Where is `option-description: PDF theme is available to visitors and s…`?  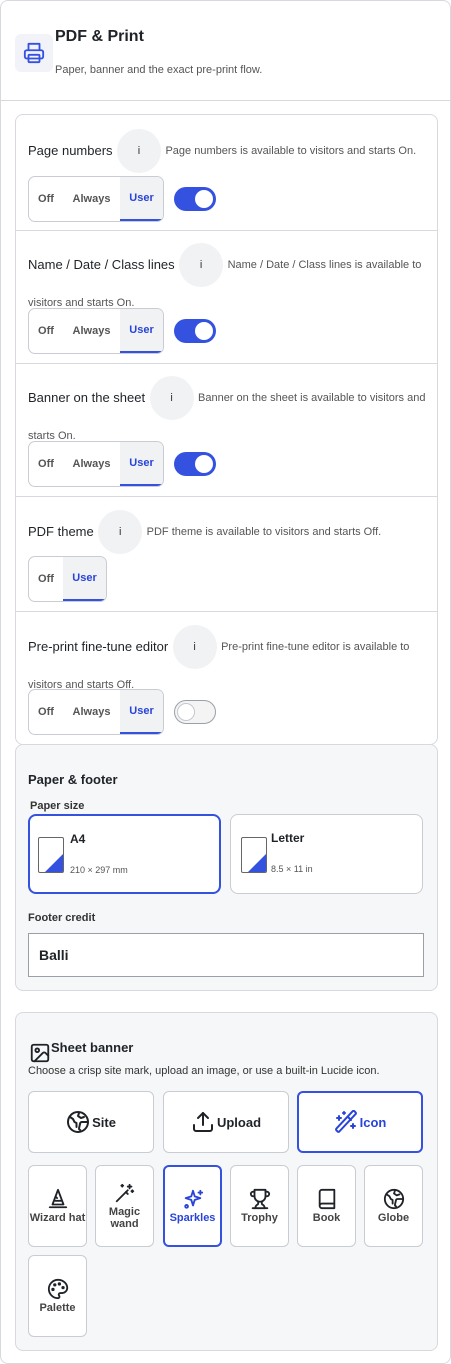 option-description: PDF theme is available to visitors and s… is located at coordinates (264, 532).